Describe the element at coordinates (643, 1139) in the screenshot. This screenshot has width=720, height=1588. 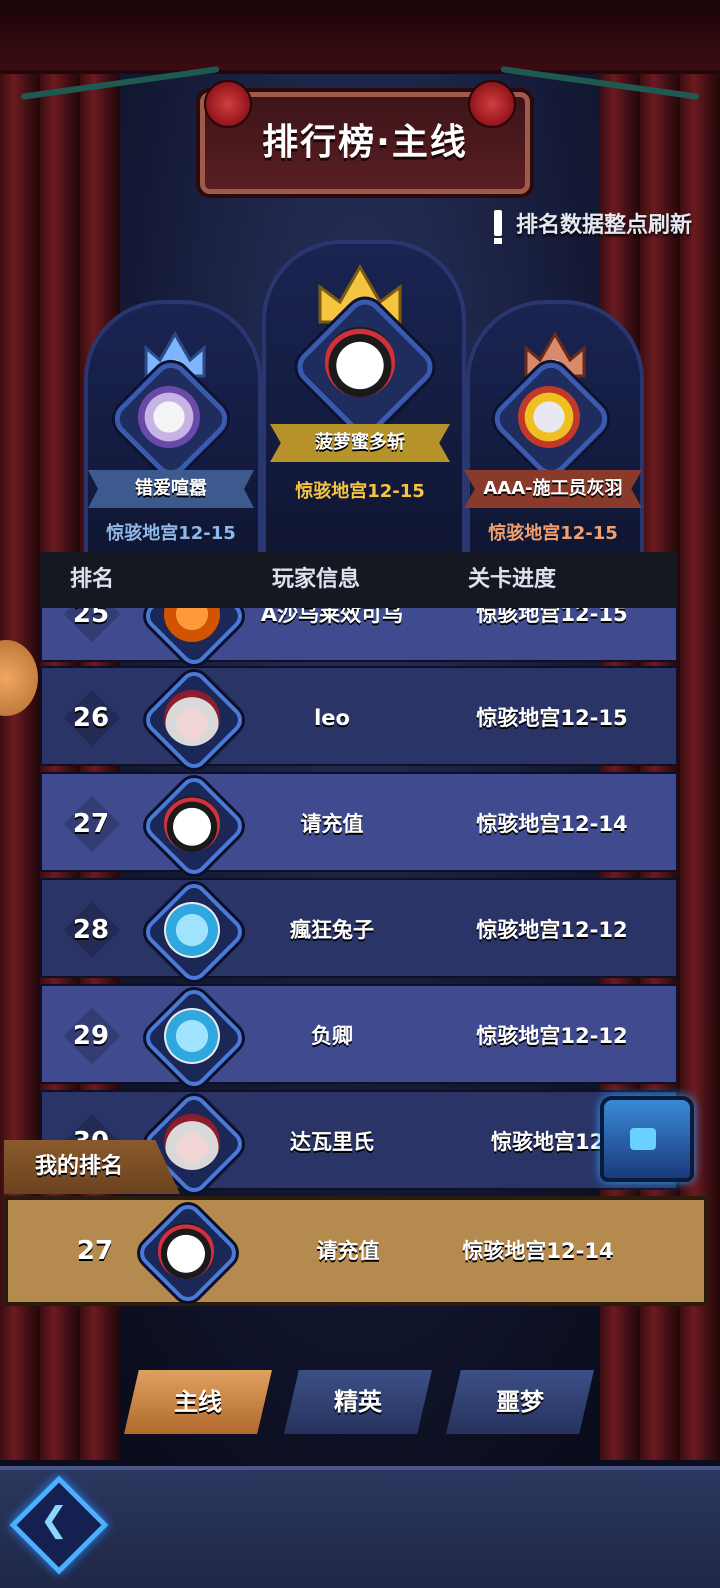
I see `chest-lock-icon` at that location.